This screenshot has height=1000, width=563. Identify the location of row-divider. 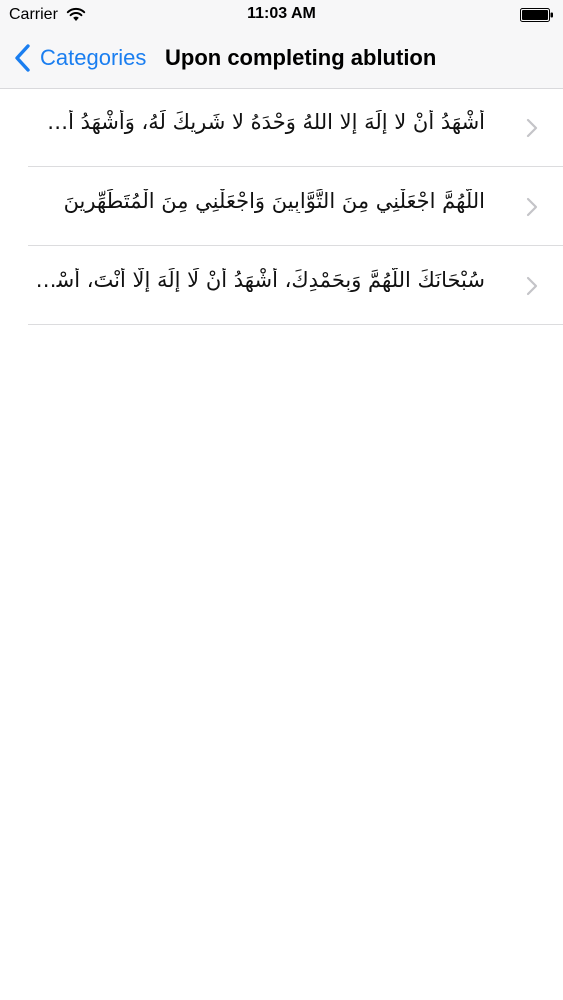
(295, 324).